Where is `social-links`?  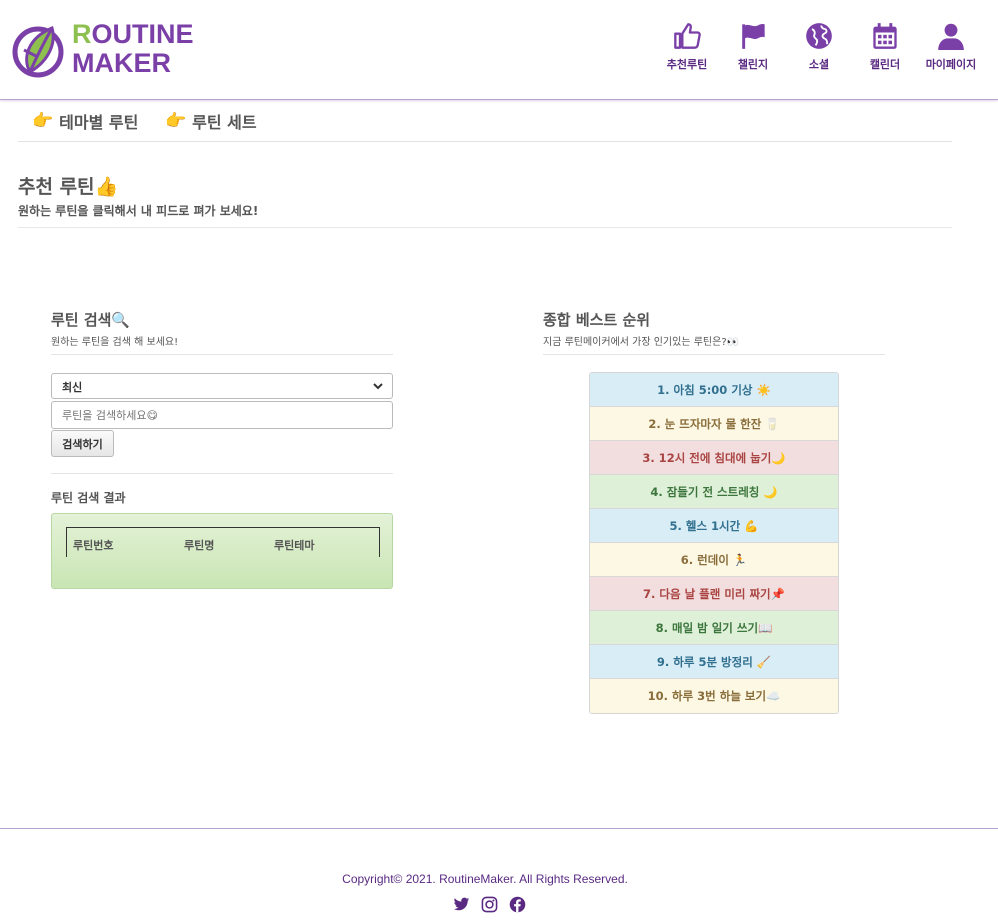
social-links is located at coordinates (489, 905).